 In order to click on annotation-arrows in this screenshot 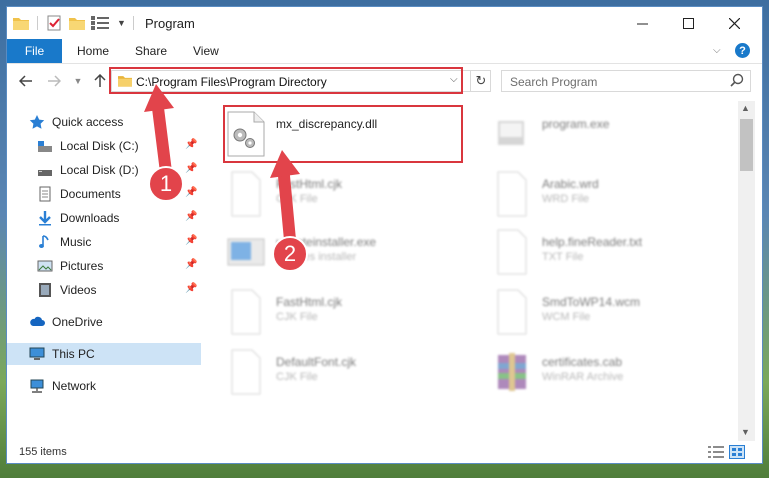, I will do `click(222, 165)`.